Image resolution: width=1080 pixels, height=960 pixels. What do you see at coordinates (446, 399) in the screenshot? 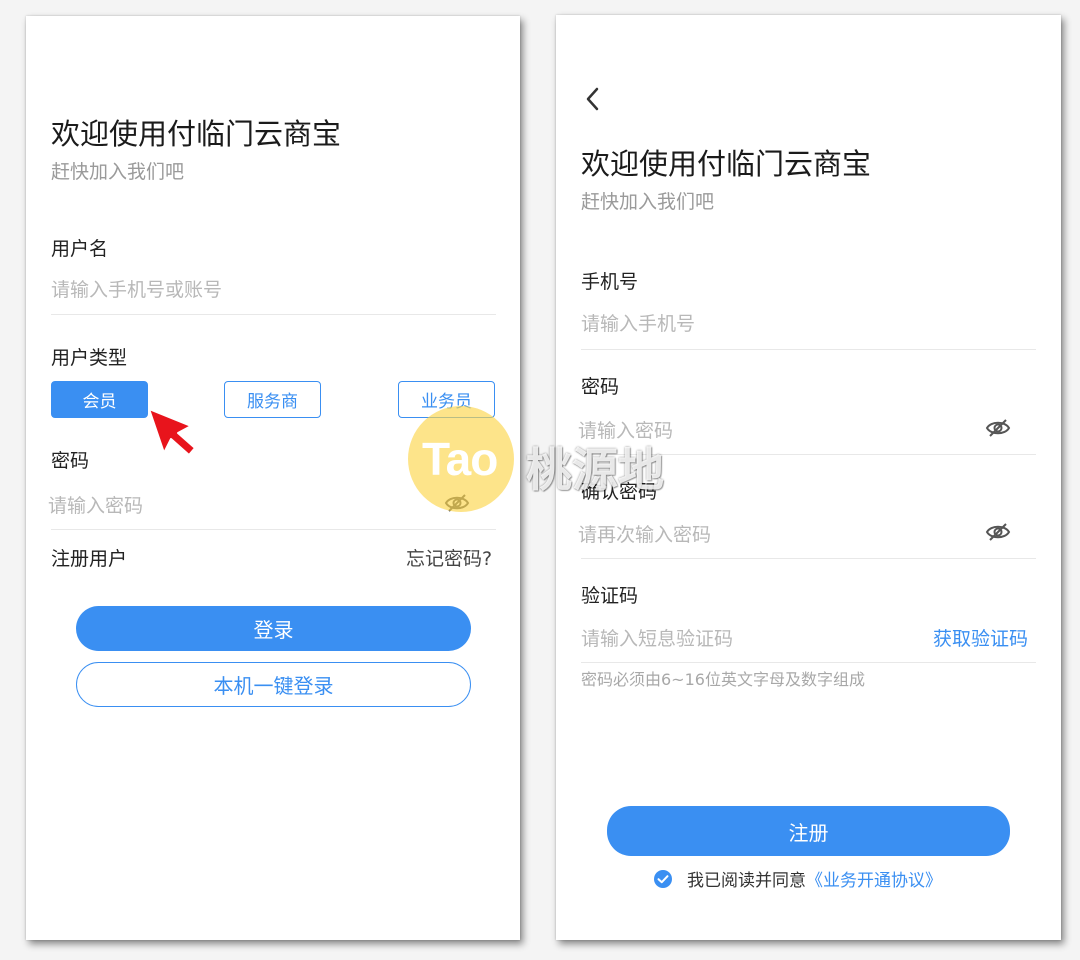
I see `user-type-salesman-button: 业务员` at bounding box center [446, 399].